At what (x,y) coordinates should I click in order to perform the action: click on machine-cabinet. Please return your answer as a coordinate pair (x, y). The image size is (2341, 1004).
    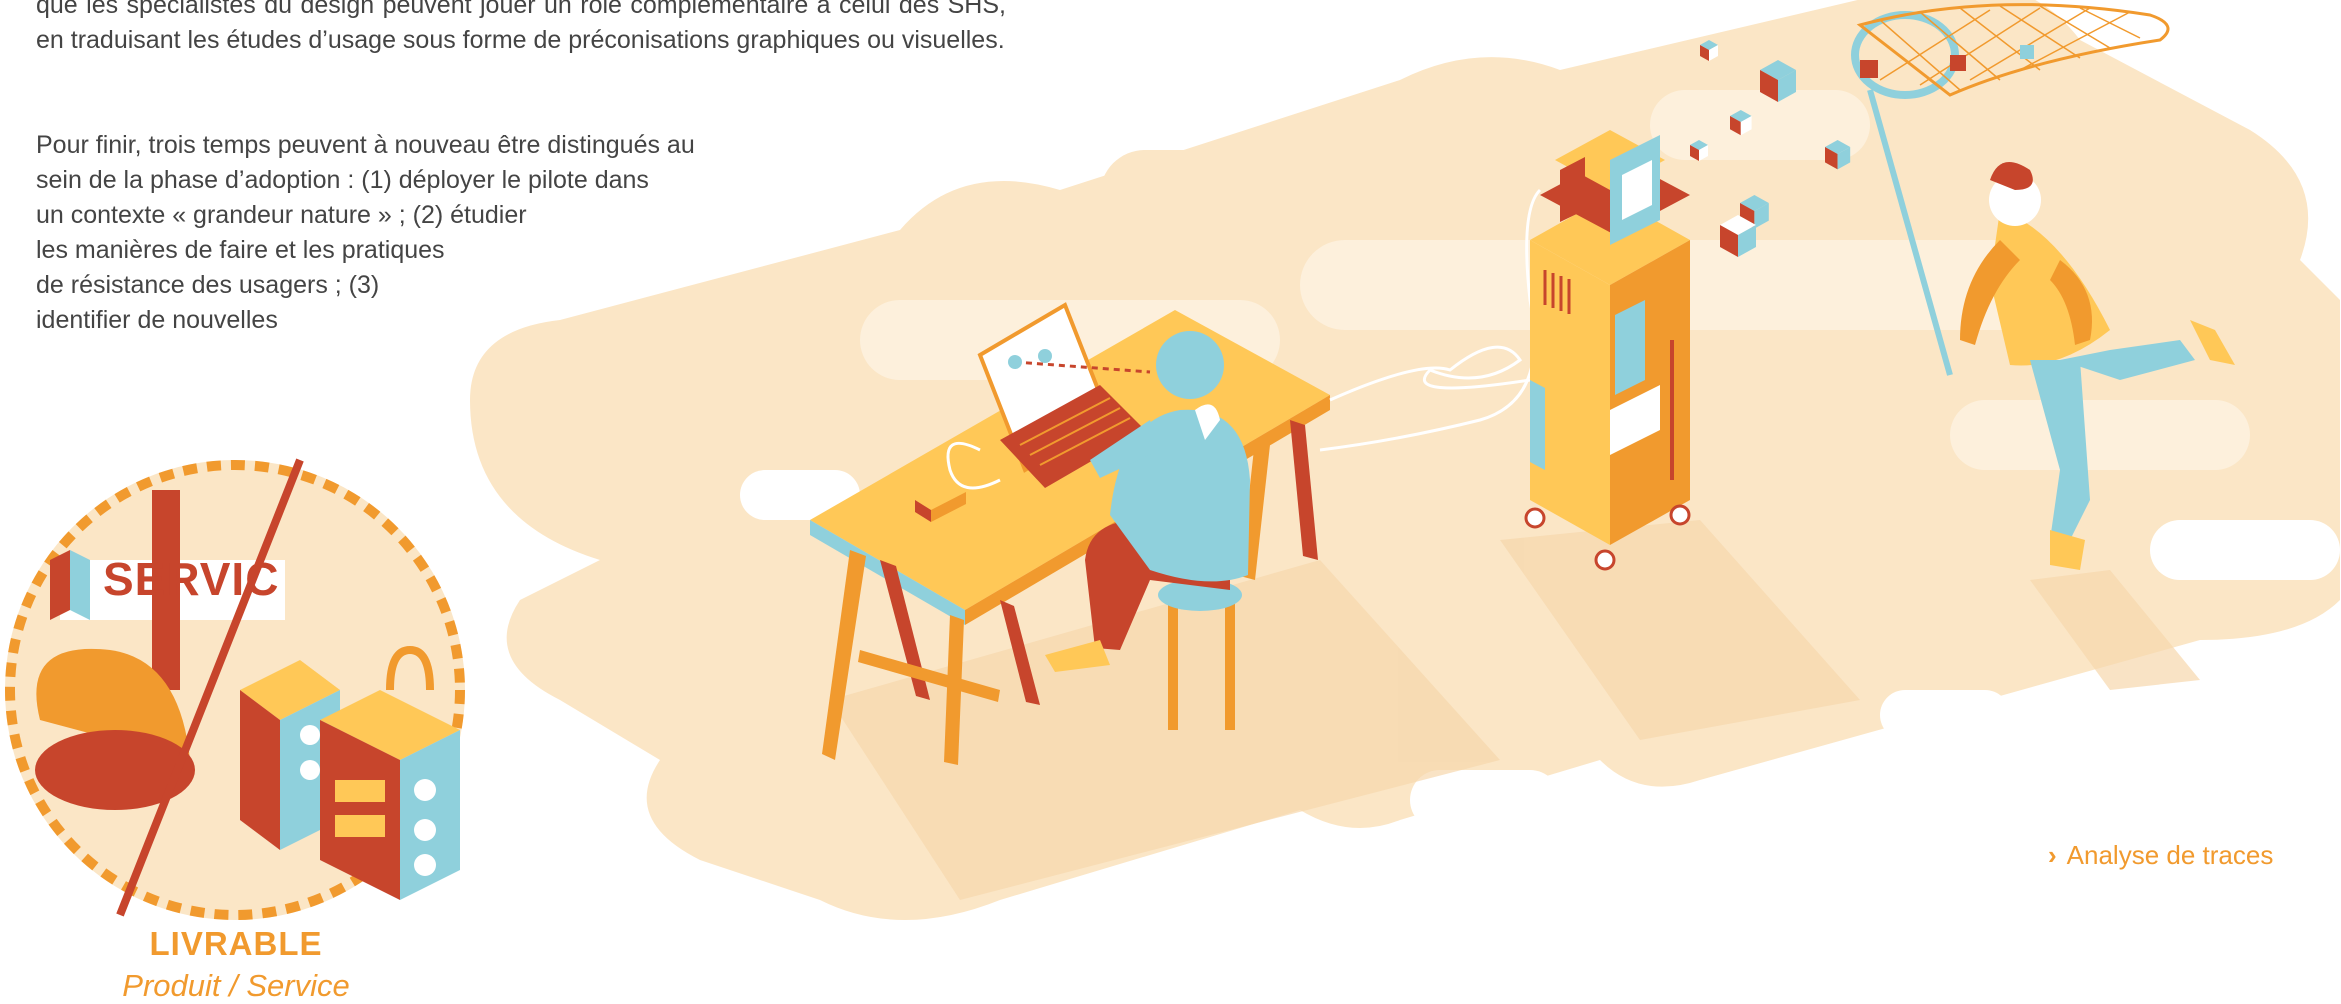
    Looking at the image, I should click on (1607, 350).